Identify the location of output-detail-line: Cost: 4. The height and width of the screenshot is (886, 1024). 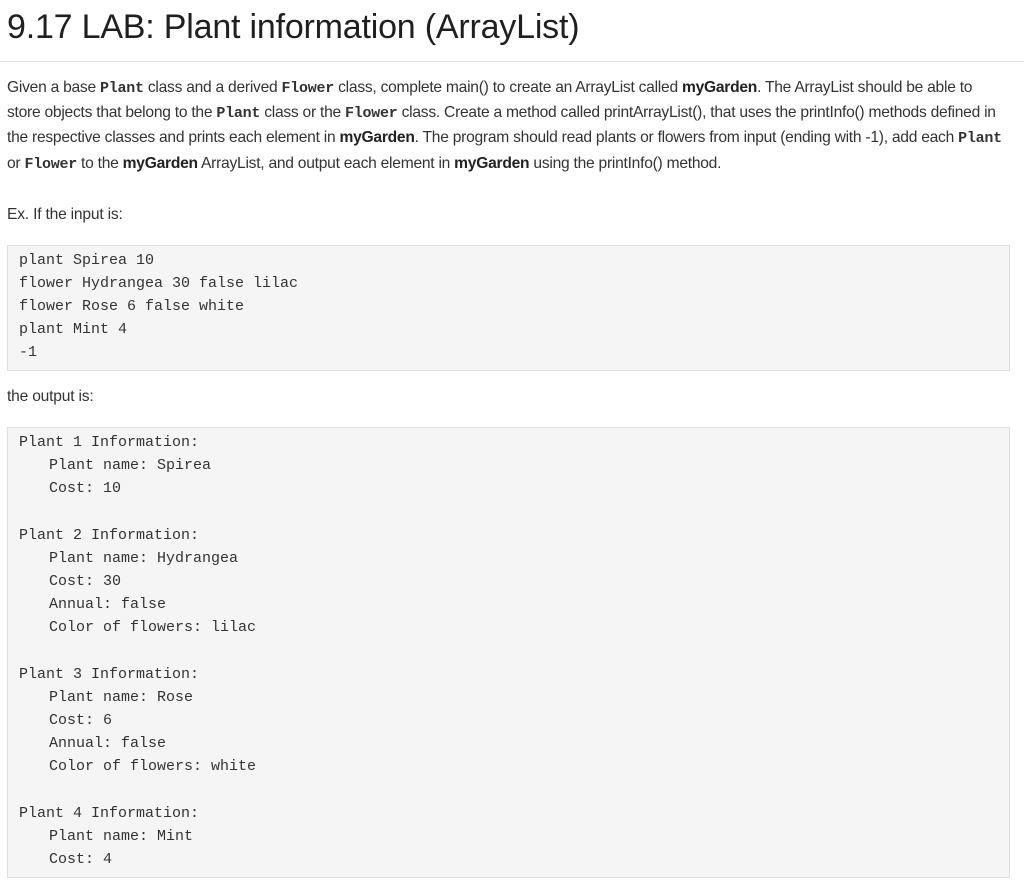
(81, 859).